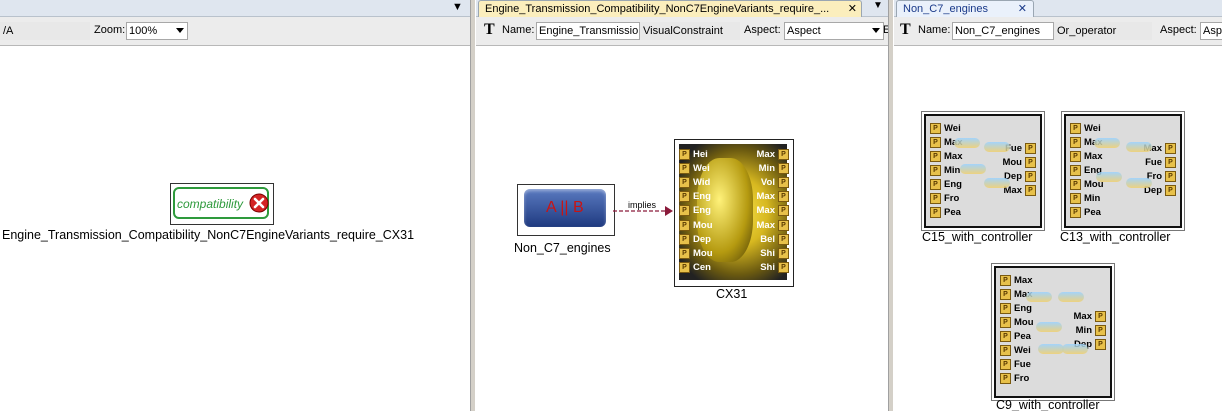  I want to click on port-label: Cen, so click(702, 267).